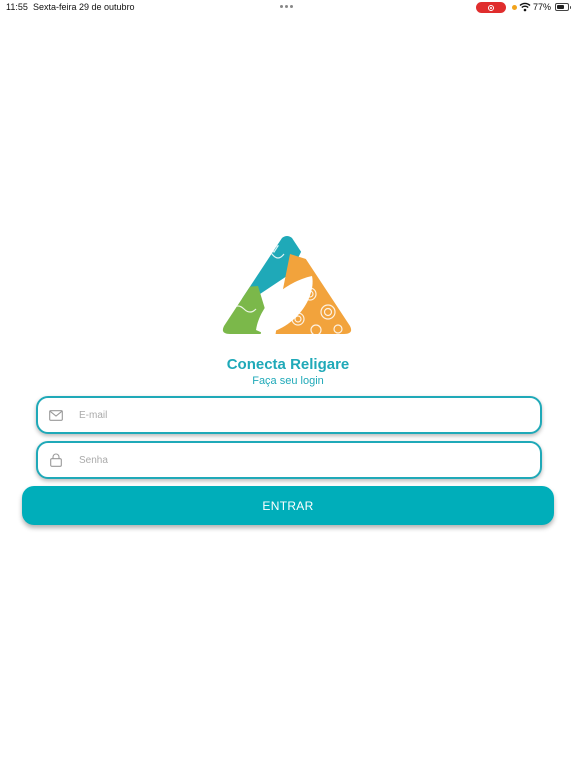 The height and width of the screenshot is (768, 576). Describe the element at coordinates (308, 415) in the screenshot. I see `email-input` at that location.